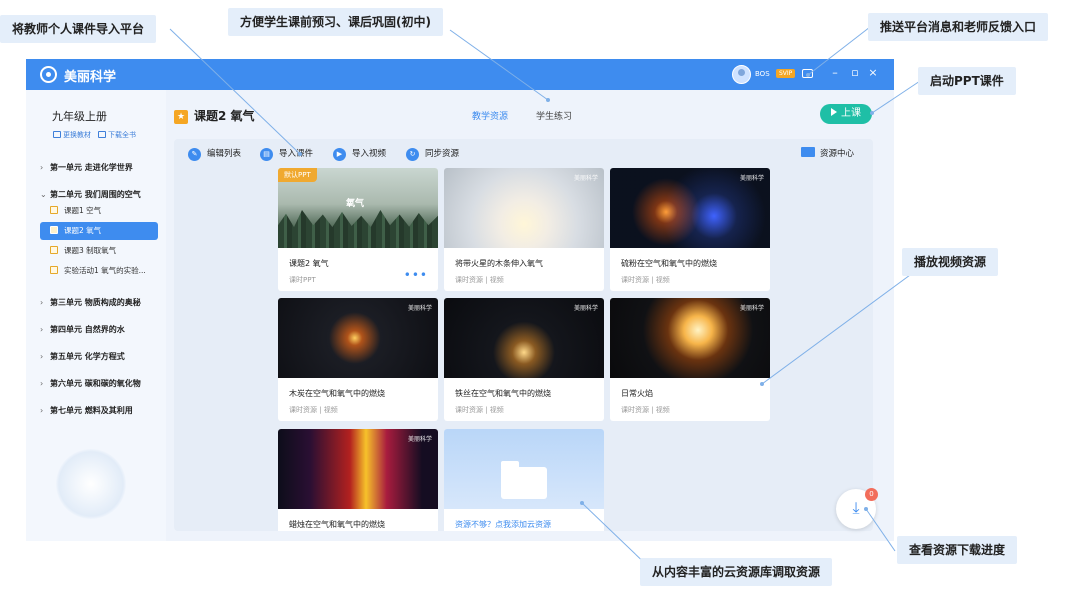 This screenshot has height=605, width=1074. Describe the element at coordinates (669, 263) in the screenshot. I see `card-title: 硫粉在空气和氧气中的燃烧` at that location.